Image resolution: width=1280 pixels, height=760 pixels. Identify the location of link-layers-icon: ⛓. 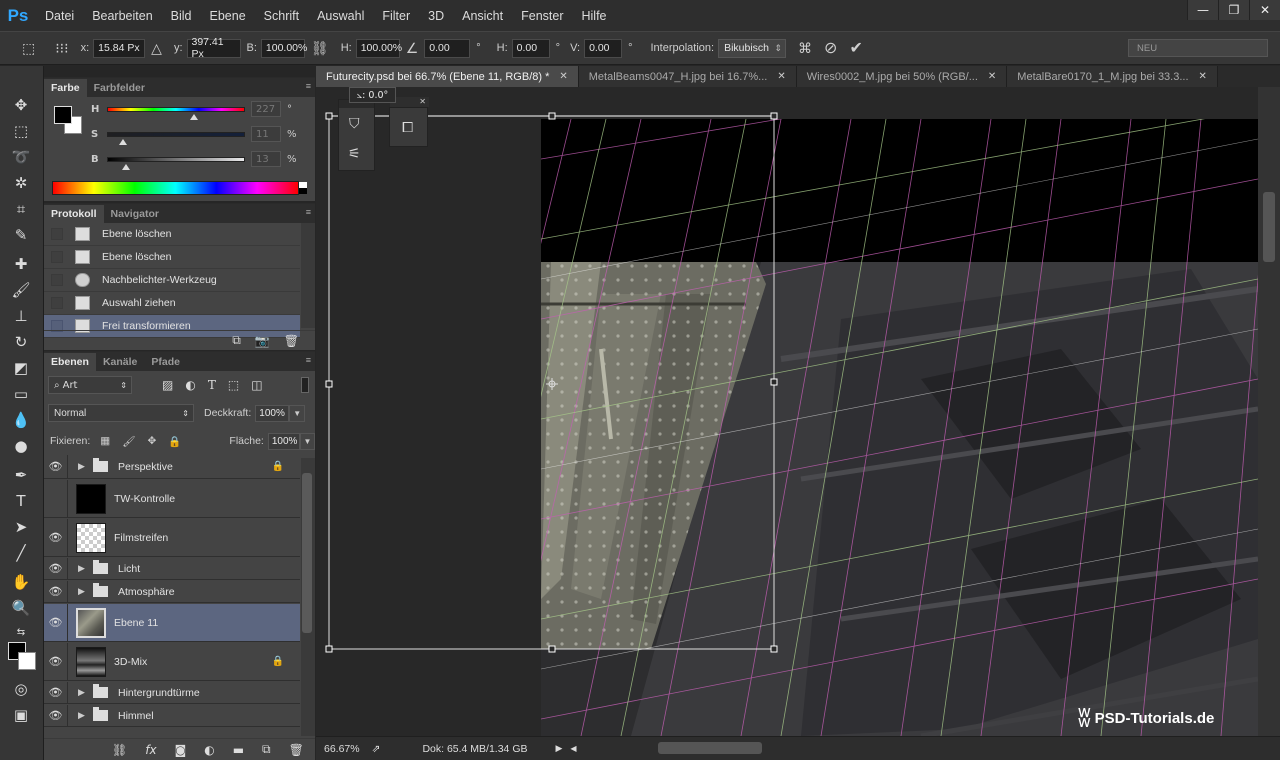
(119, 750).